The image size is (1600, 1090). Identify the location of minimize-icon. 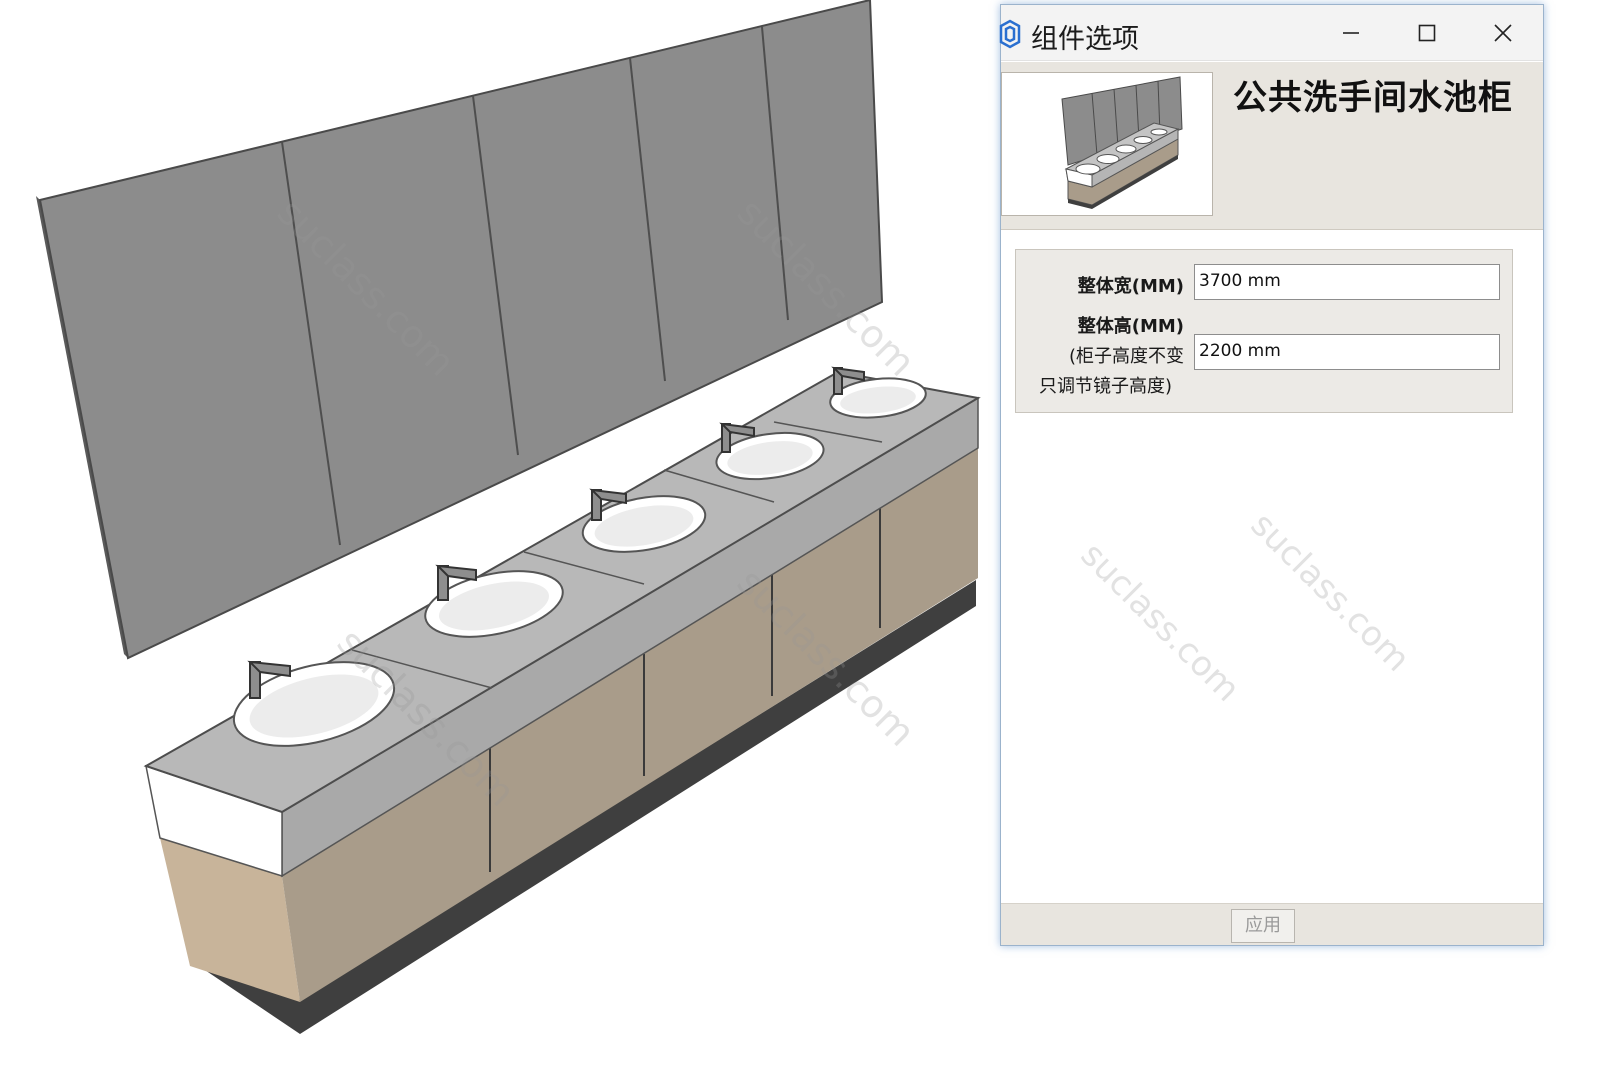
(1351, 33).